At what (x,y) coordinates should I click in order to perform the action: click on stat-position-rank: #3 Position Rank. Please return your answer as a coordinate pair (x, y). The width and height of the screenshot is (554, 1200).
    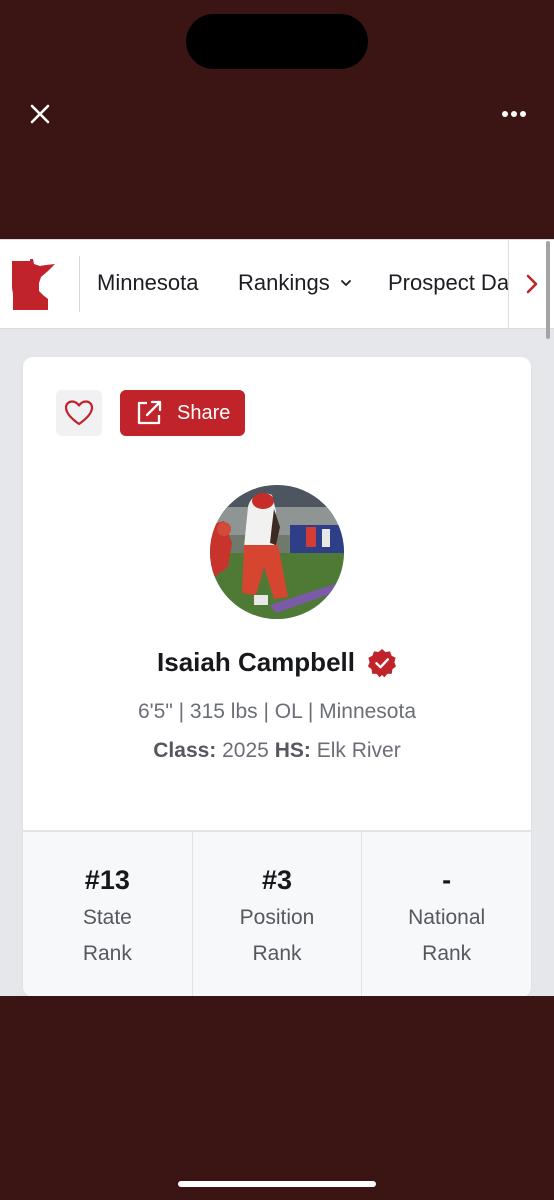
    Looking at the image, I should click on (278, 914).